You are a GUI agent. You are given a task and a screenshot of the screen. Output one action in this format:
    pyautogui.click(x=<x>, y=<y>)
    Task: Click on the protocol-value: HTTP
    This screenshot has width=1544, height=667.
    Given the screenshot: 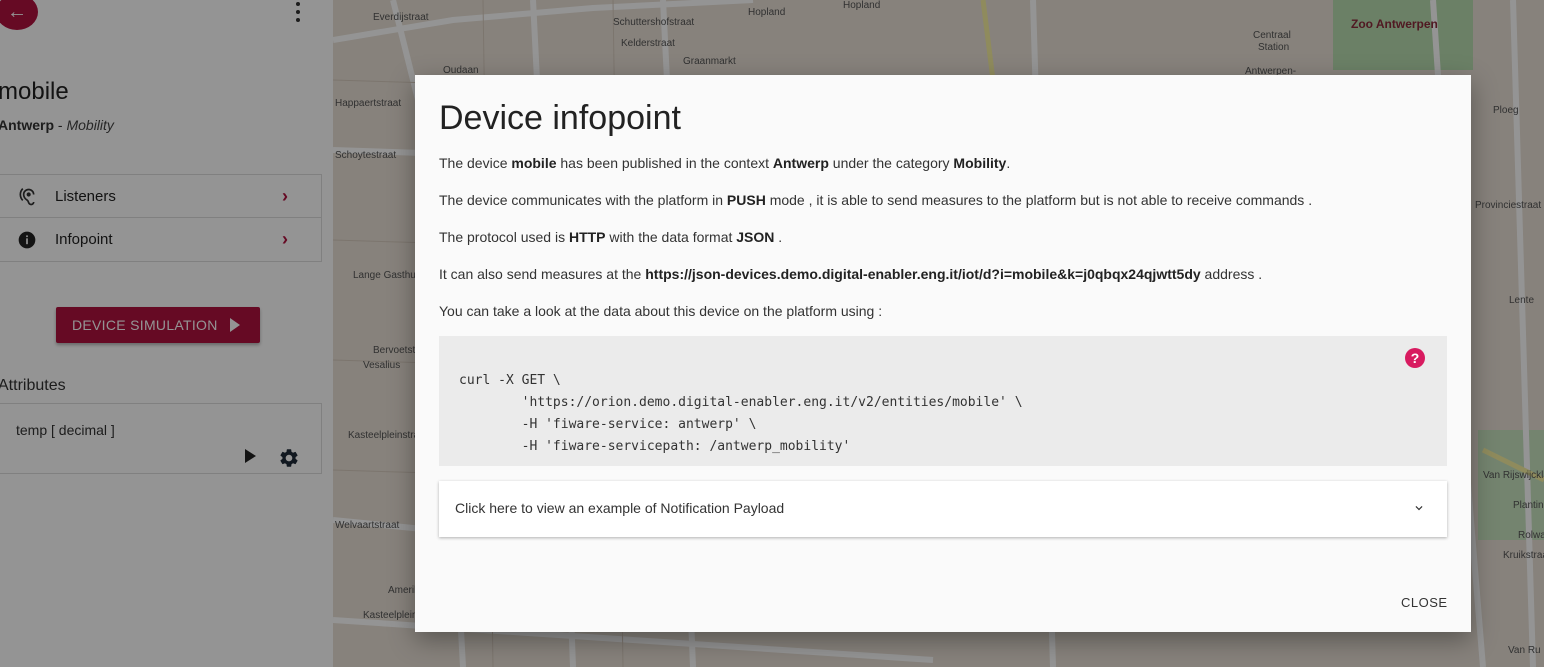 What is the action you would take?
    pyautogui.click(x=587, y=237)
    